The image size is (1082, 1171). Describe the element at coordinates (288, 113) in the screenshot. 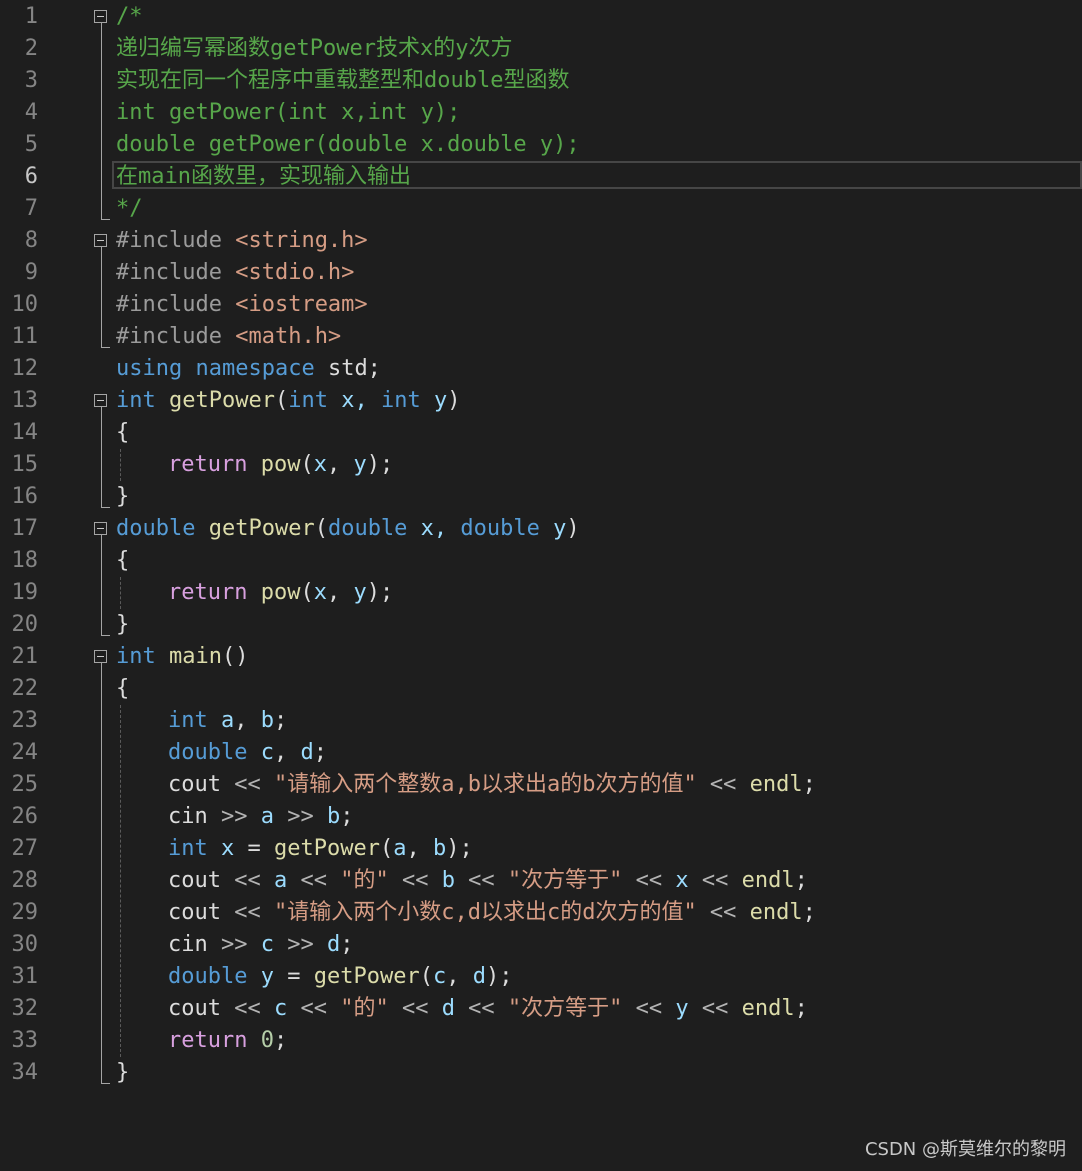

I see `code-text: int getPower(int x,int y);` at that location.